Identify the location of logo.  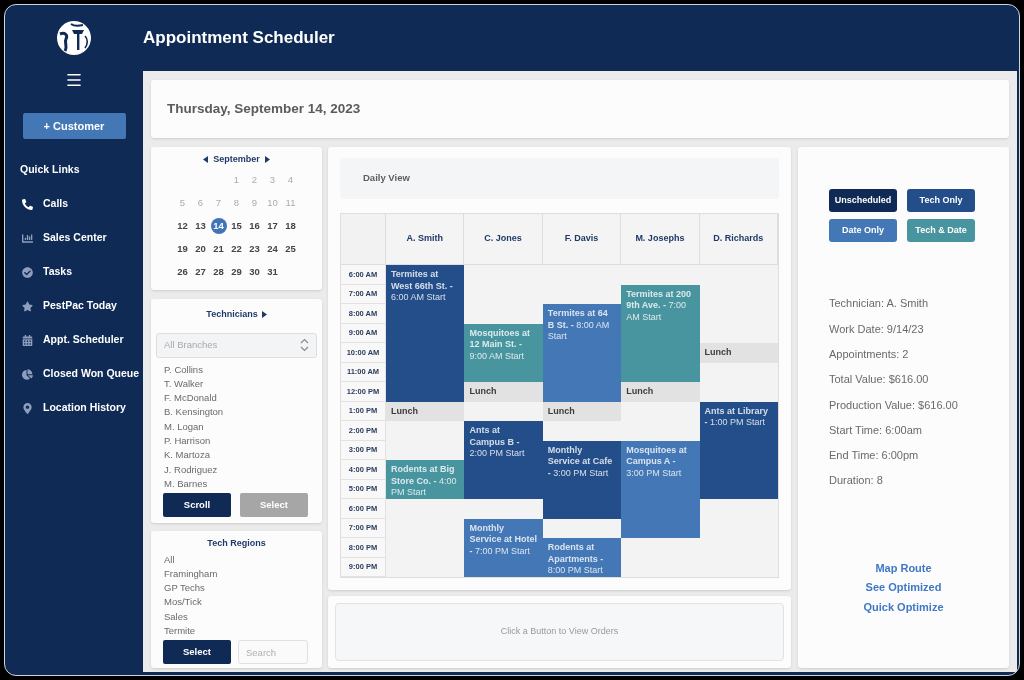
(74, 38).